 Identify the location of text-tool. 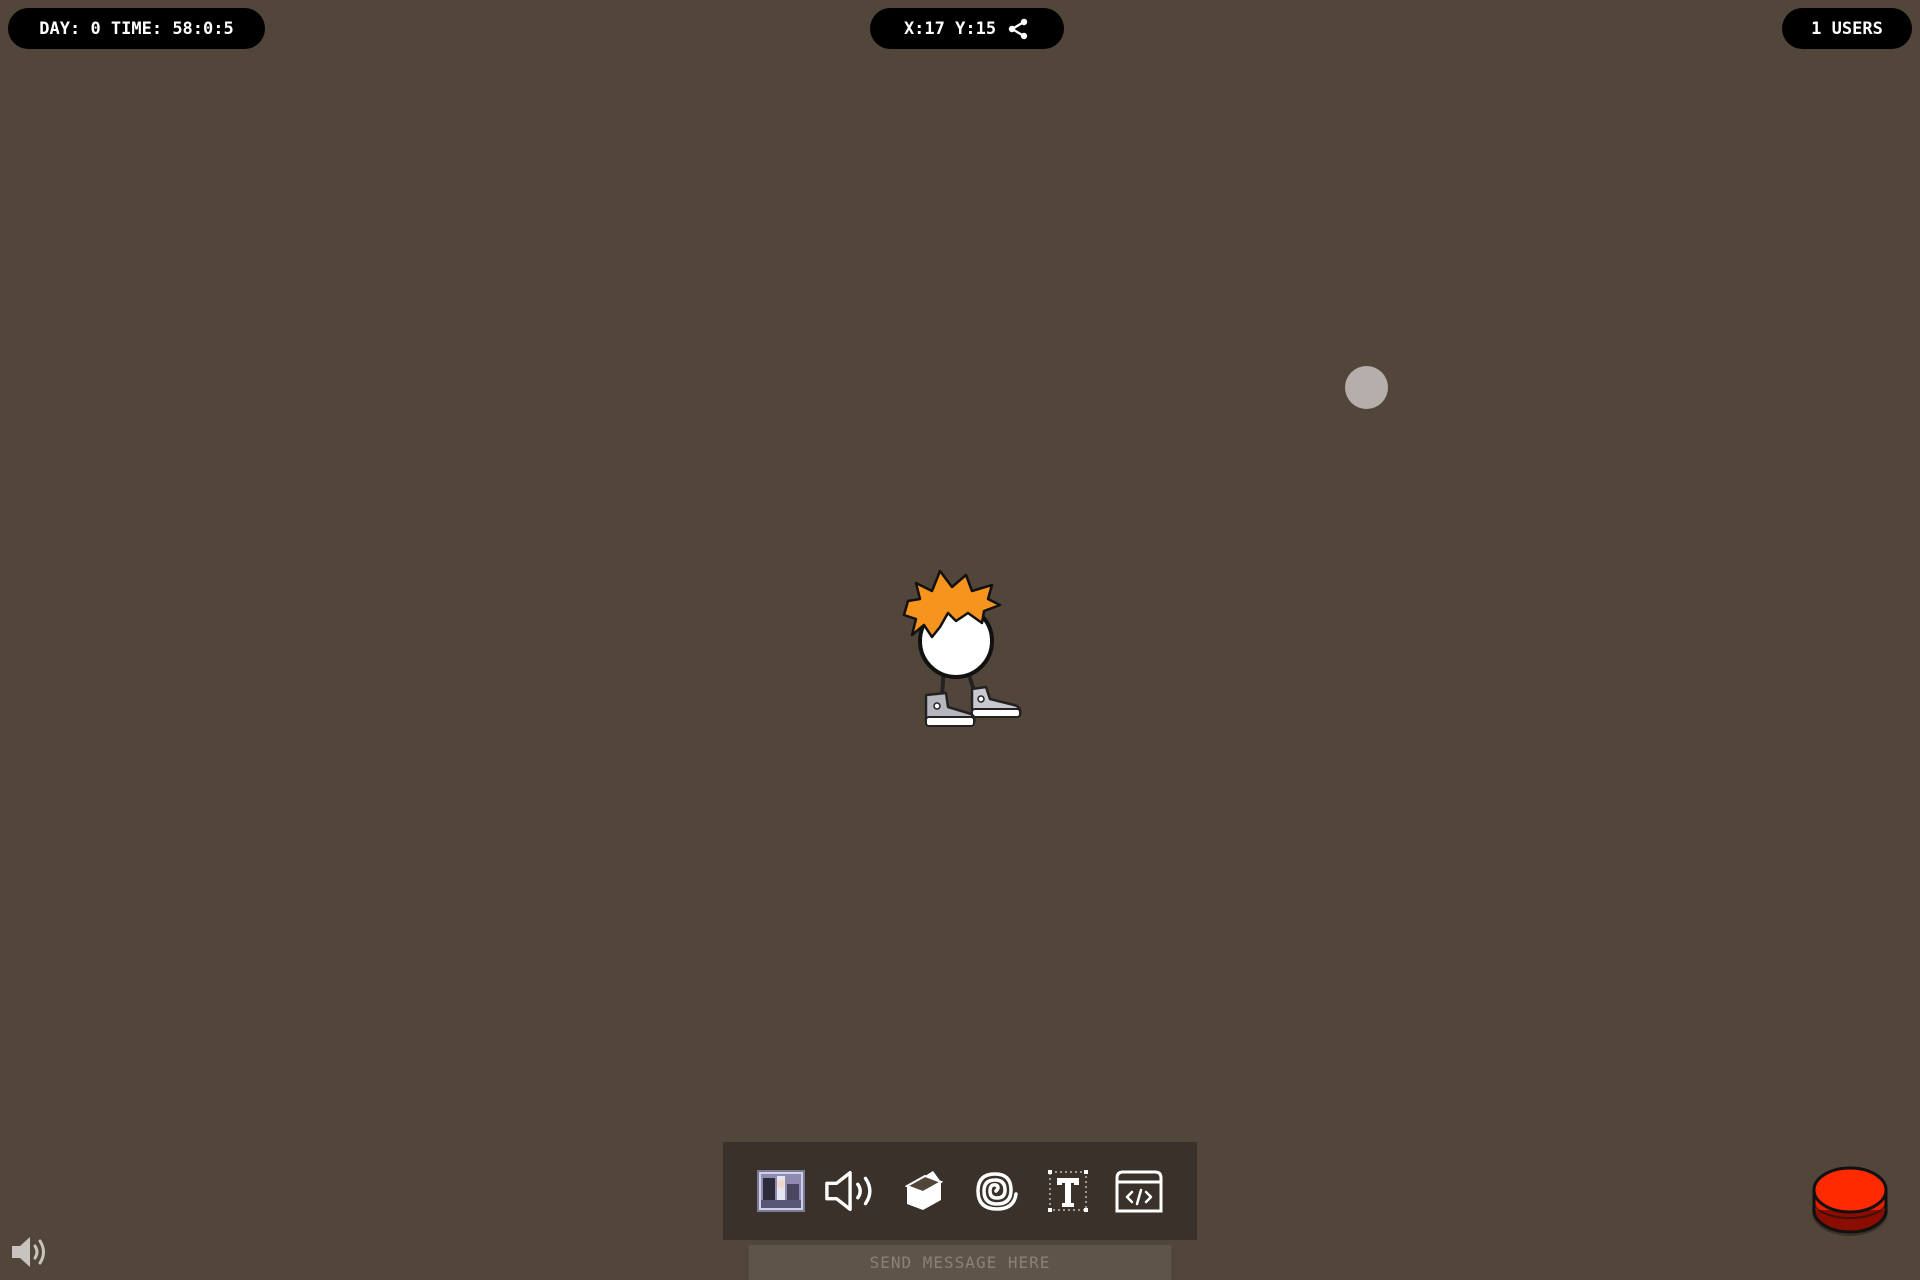
(1068, 1191).